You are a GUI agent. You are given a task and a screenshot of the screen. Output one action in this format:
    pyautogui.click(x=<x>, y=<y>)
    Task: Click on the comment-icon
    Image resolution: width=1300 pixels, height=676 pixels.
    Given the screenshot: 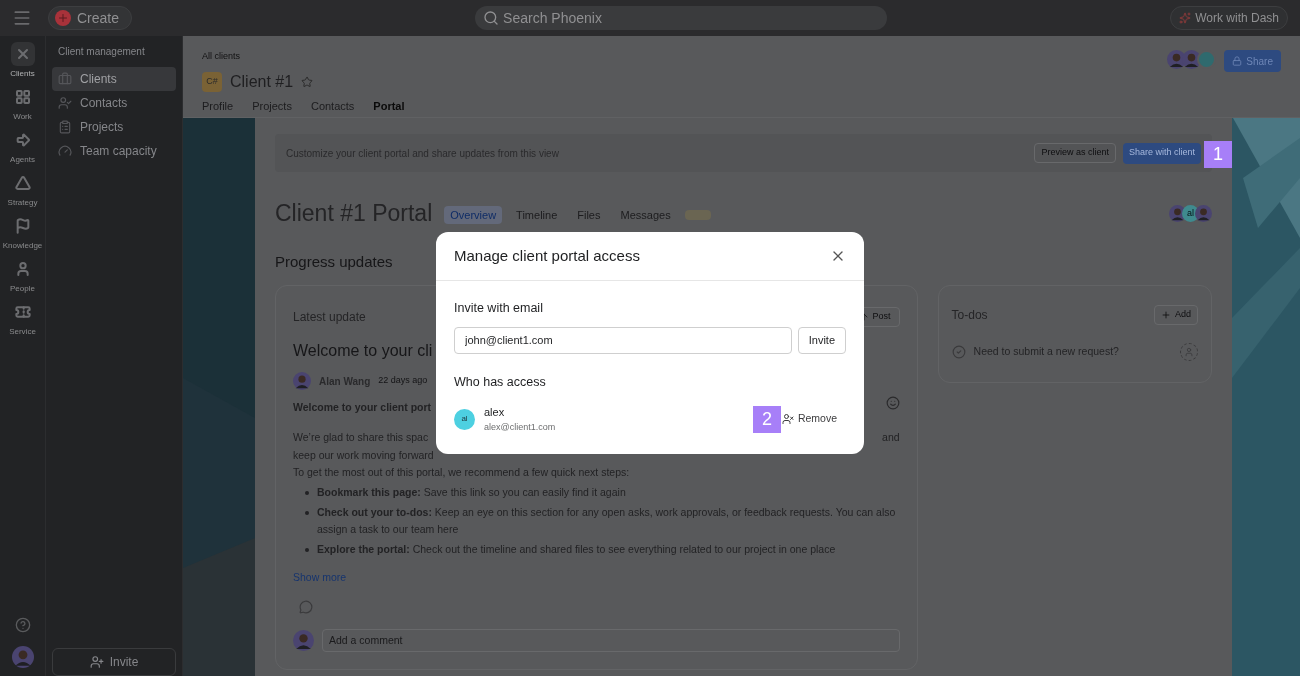 What is the action you would take?
    pyautogui.click(x=306, y=606)
    